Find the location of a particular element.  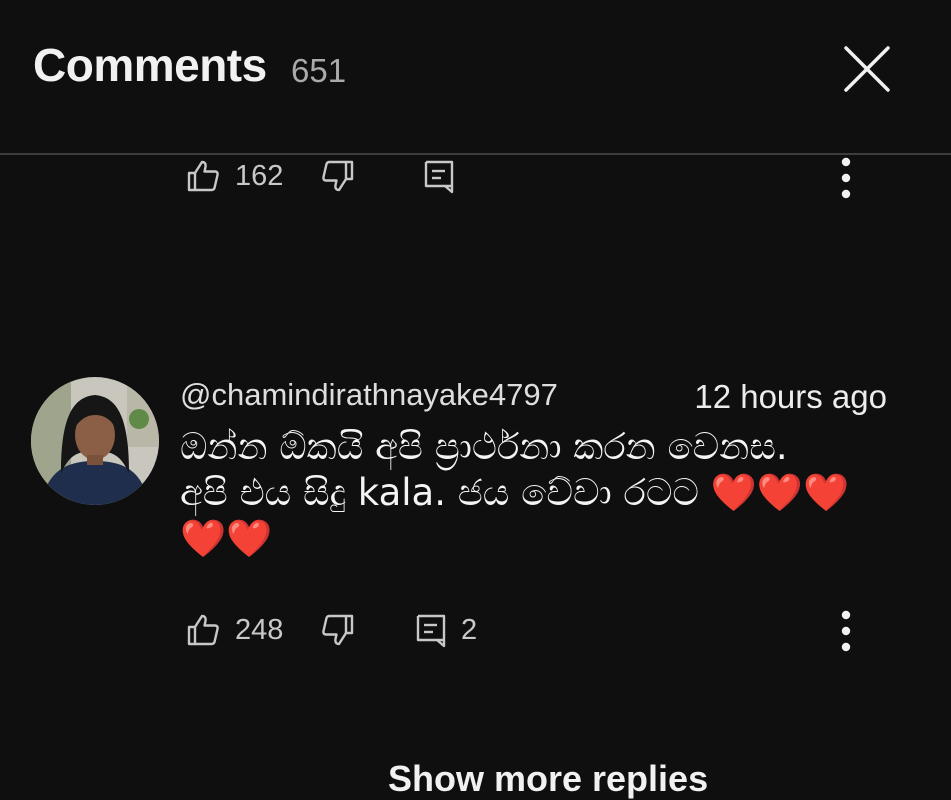

reply-count: 2 is located at coordinates (469, 630).